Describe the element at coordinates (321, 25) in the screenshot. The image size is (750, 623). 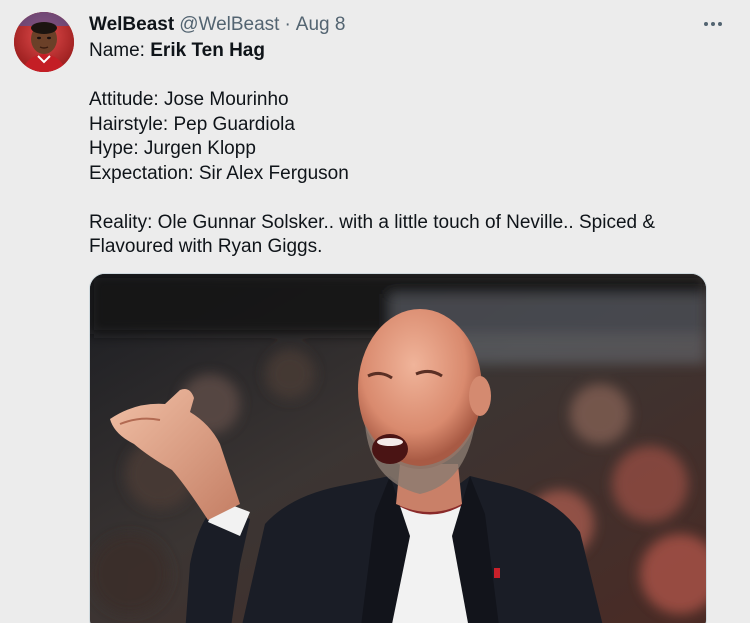
I see `tweet-timestamp: Aug 8` at that location.